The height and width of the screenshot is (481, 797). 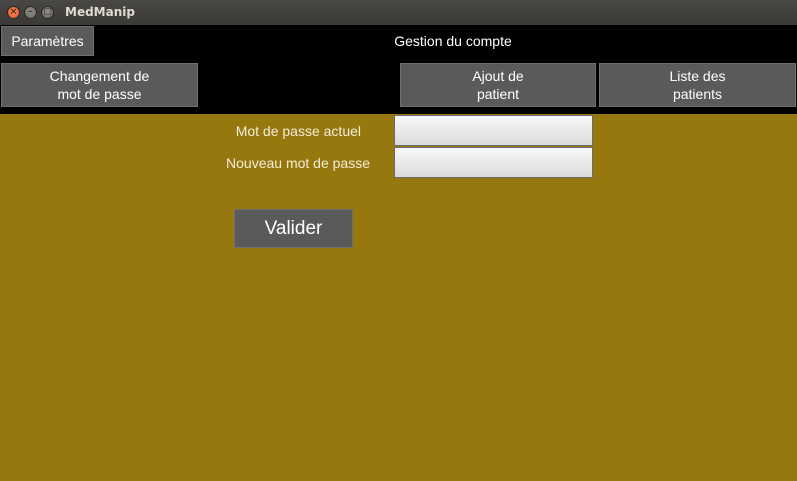 What do you see at coordinates (99, 85) in the screenshot?
I see `change-password-button: Changement de mot de passe` at bounding box center [99, 85].